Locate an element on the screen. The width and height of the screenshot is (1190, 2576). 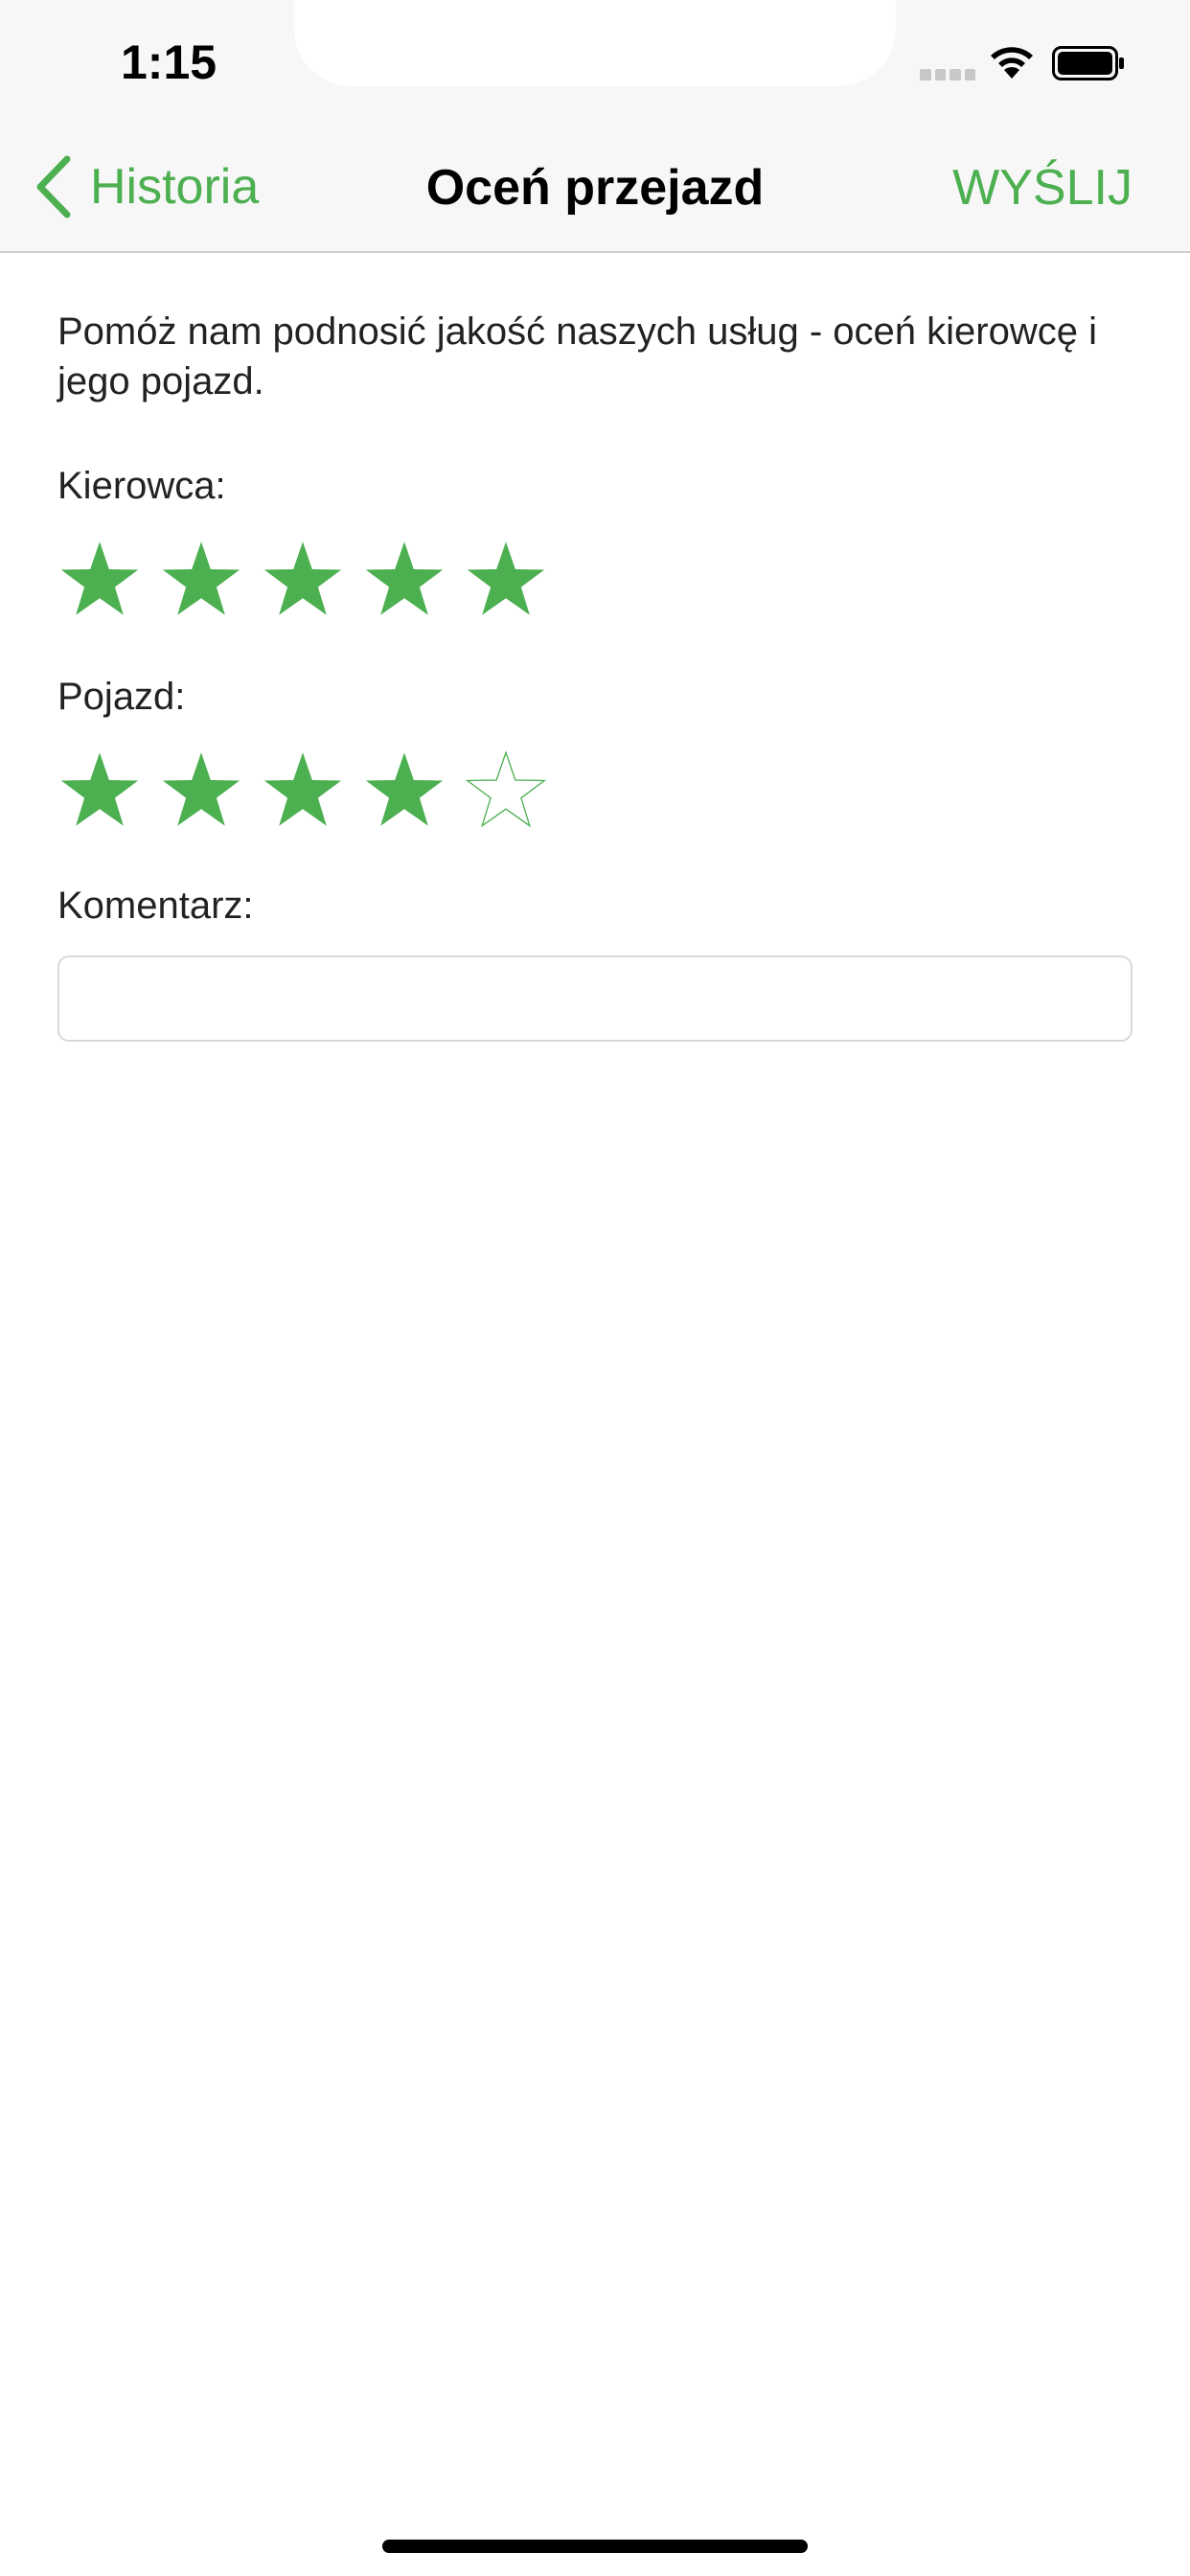
status-time: 1:15 is located at coordinates (169, 62).